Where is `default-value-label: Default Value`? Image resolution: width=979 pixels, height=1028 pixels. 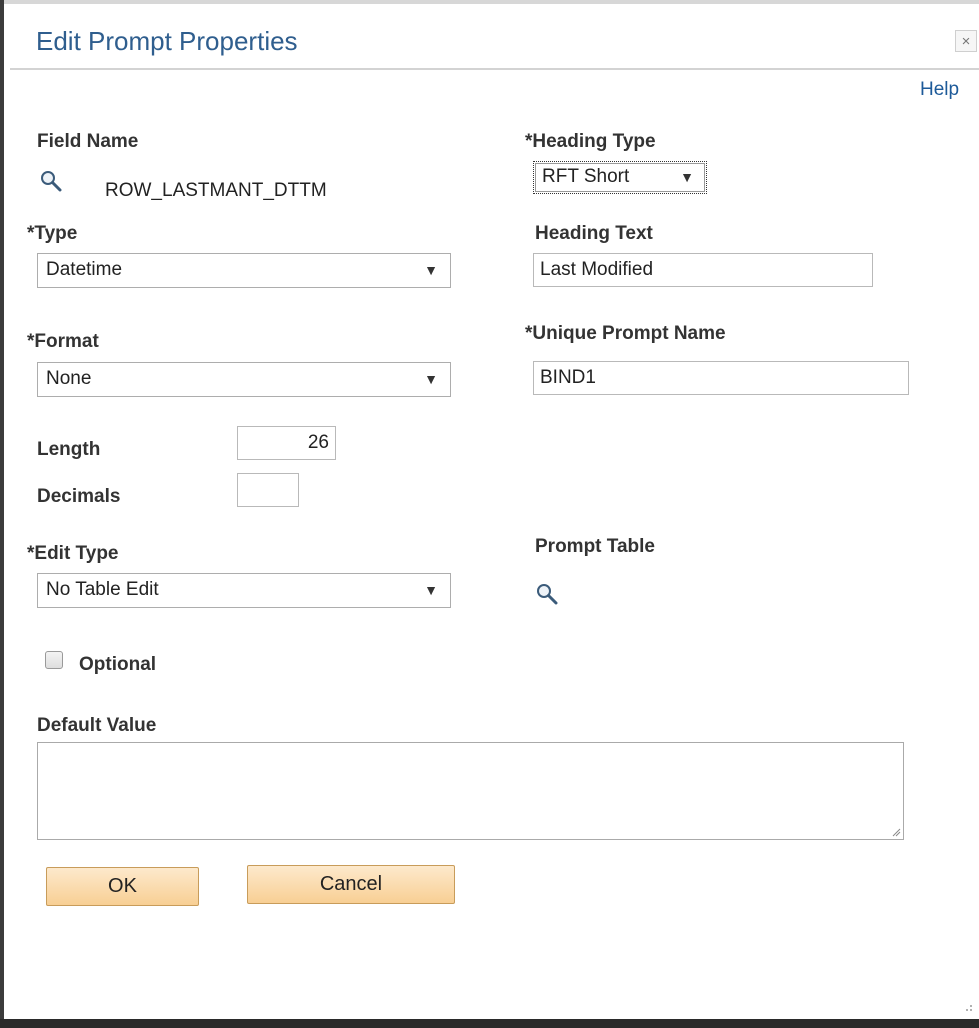 default-value-label: Default Value is located at coordinates (97, 725).